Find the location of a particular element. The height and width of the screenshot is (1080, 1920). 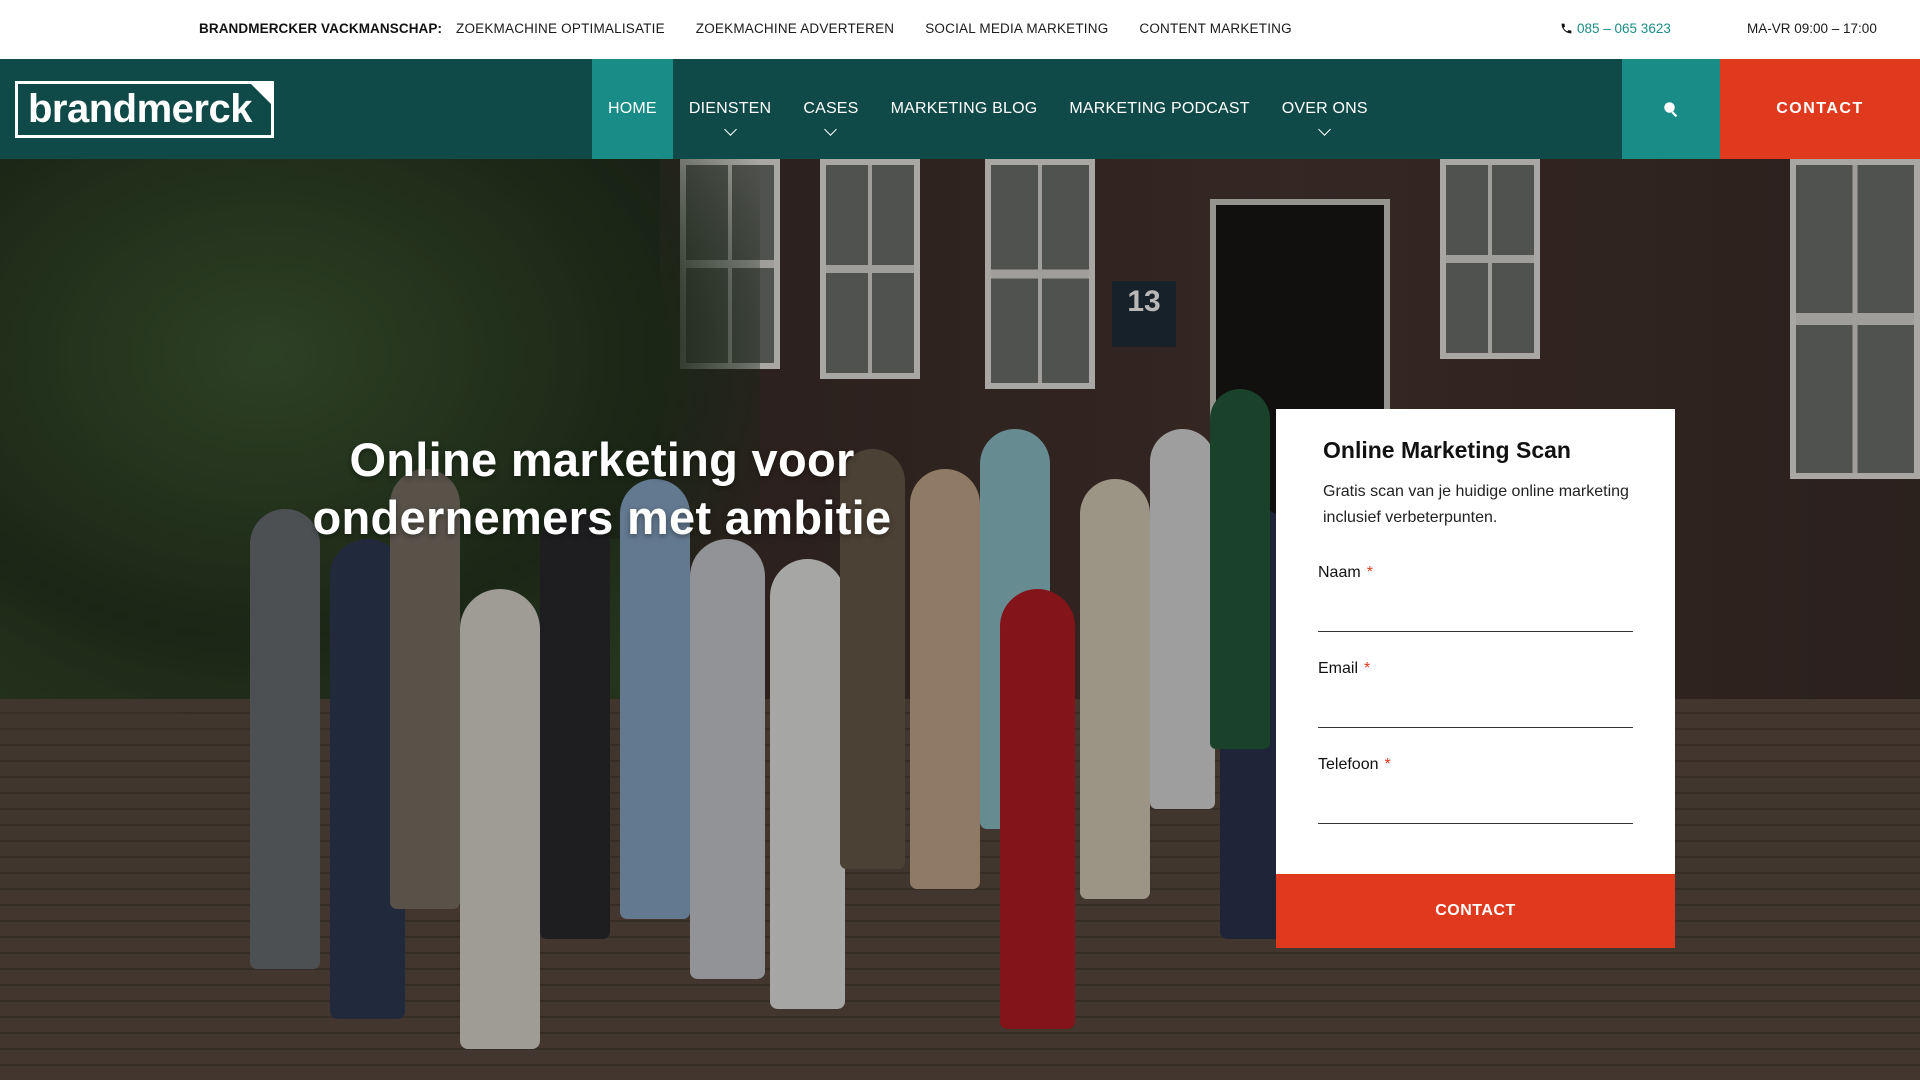

form-submit-button: CONTACT is located at coordinates (1475, 911).